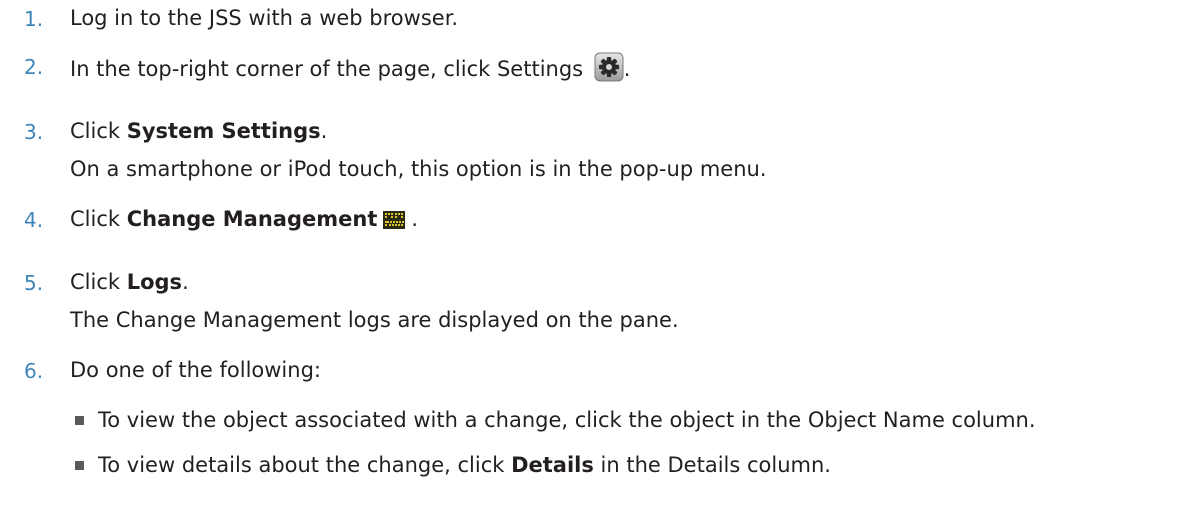  Describe the element at coordinates (34, 371) in the screenshot. I see `step-number: 6.` at that location.